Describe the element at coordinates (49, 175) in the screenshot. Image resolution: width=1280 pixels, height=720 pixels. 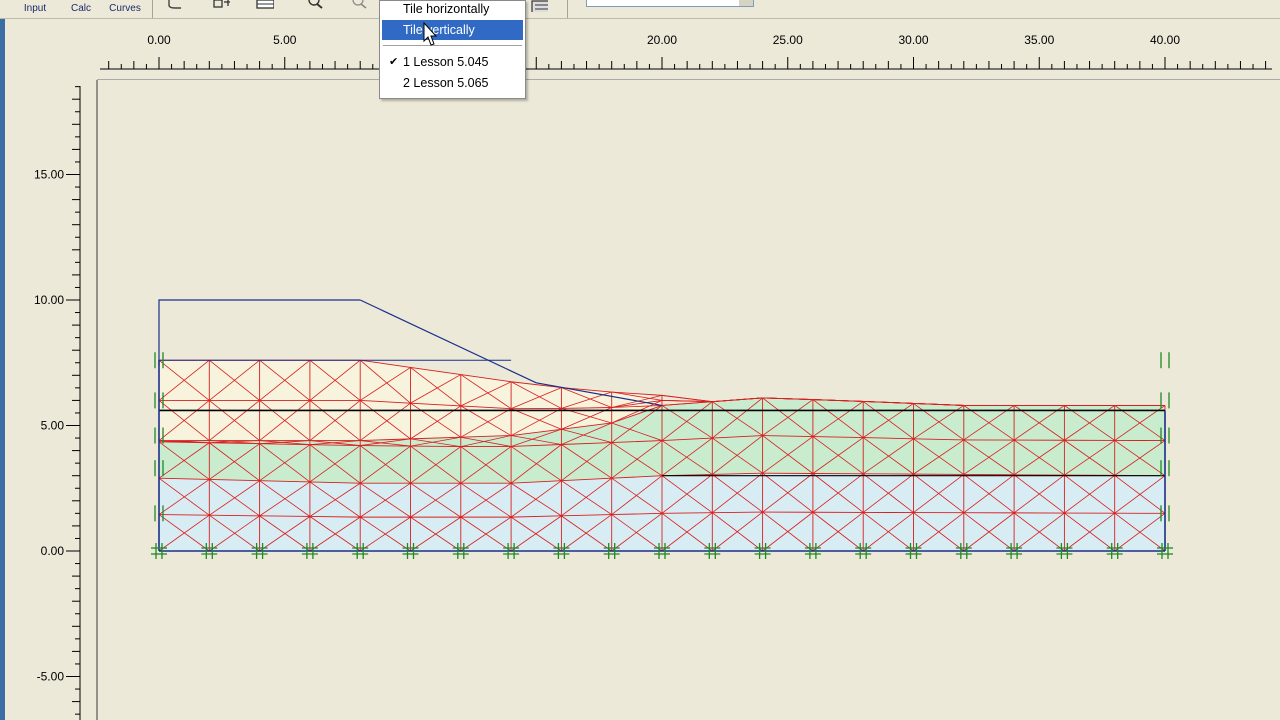
I see `ruler-label: 15.00` at that location.